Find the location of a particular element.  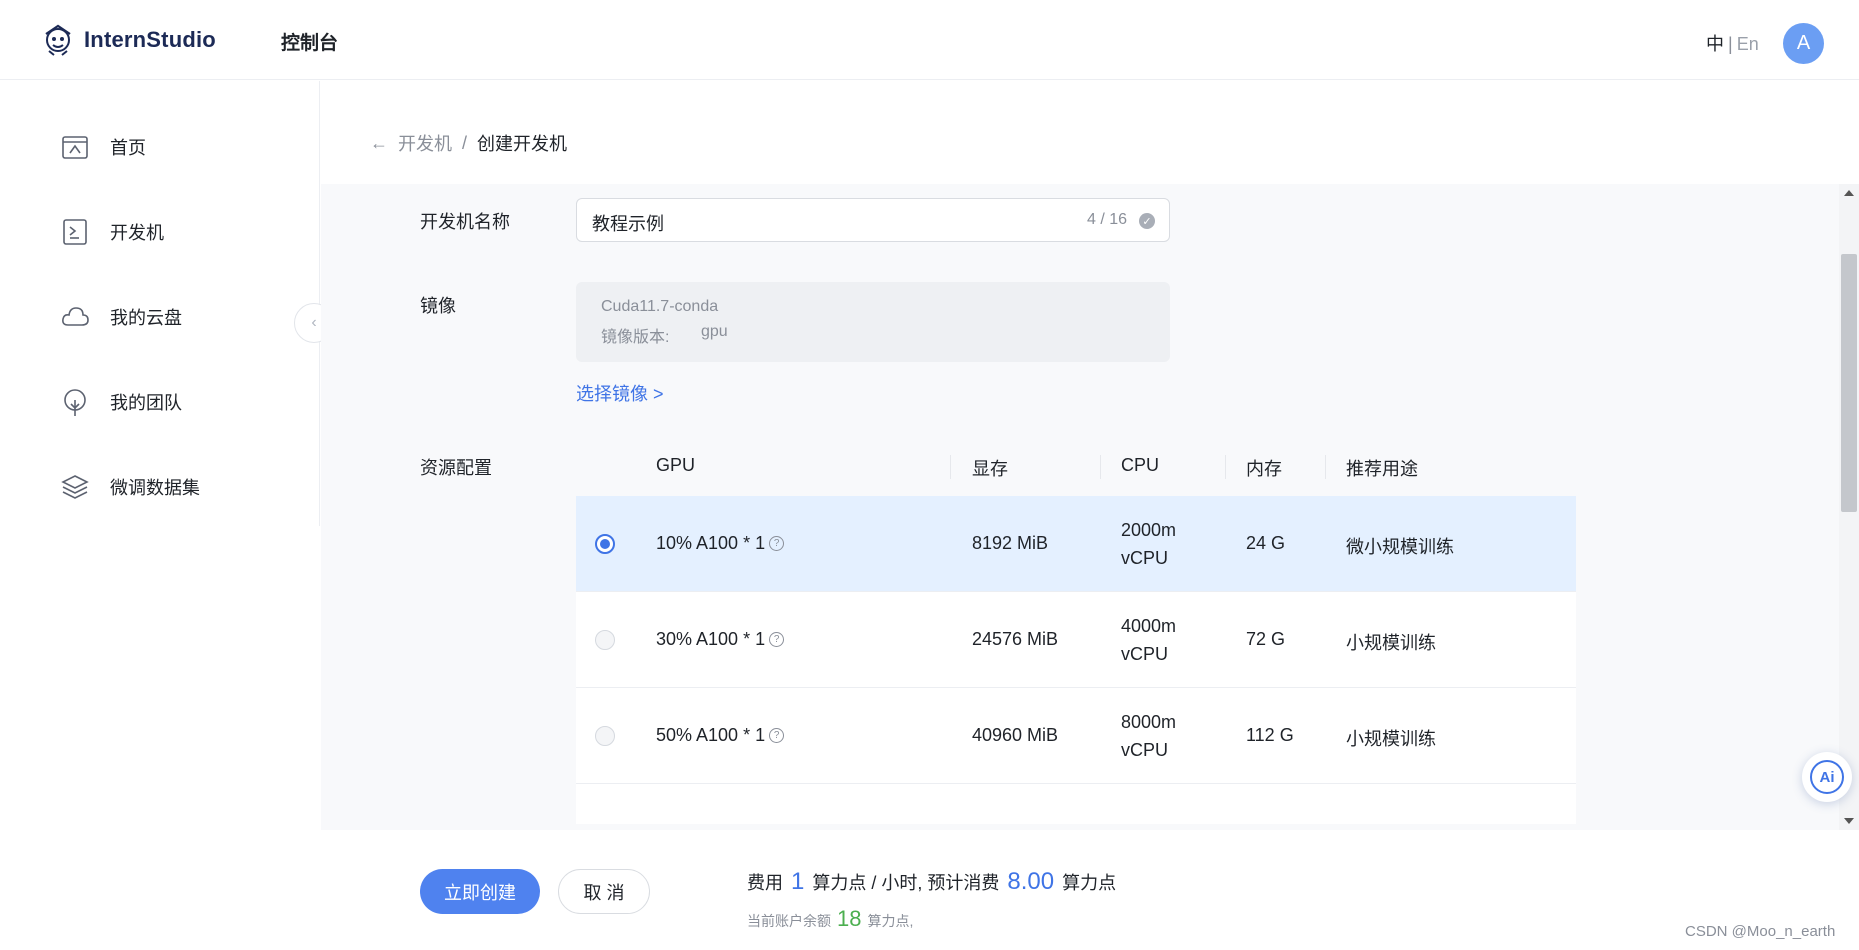

gpu-spec: 30% A100 * 1 is located at coordinates (711, 639).